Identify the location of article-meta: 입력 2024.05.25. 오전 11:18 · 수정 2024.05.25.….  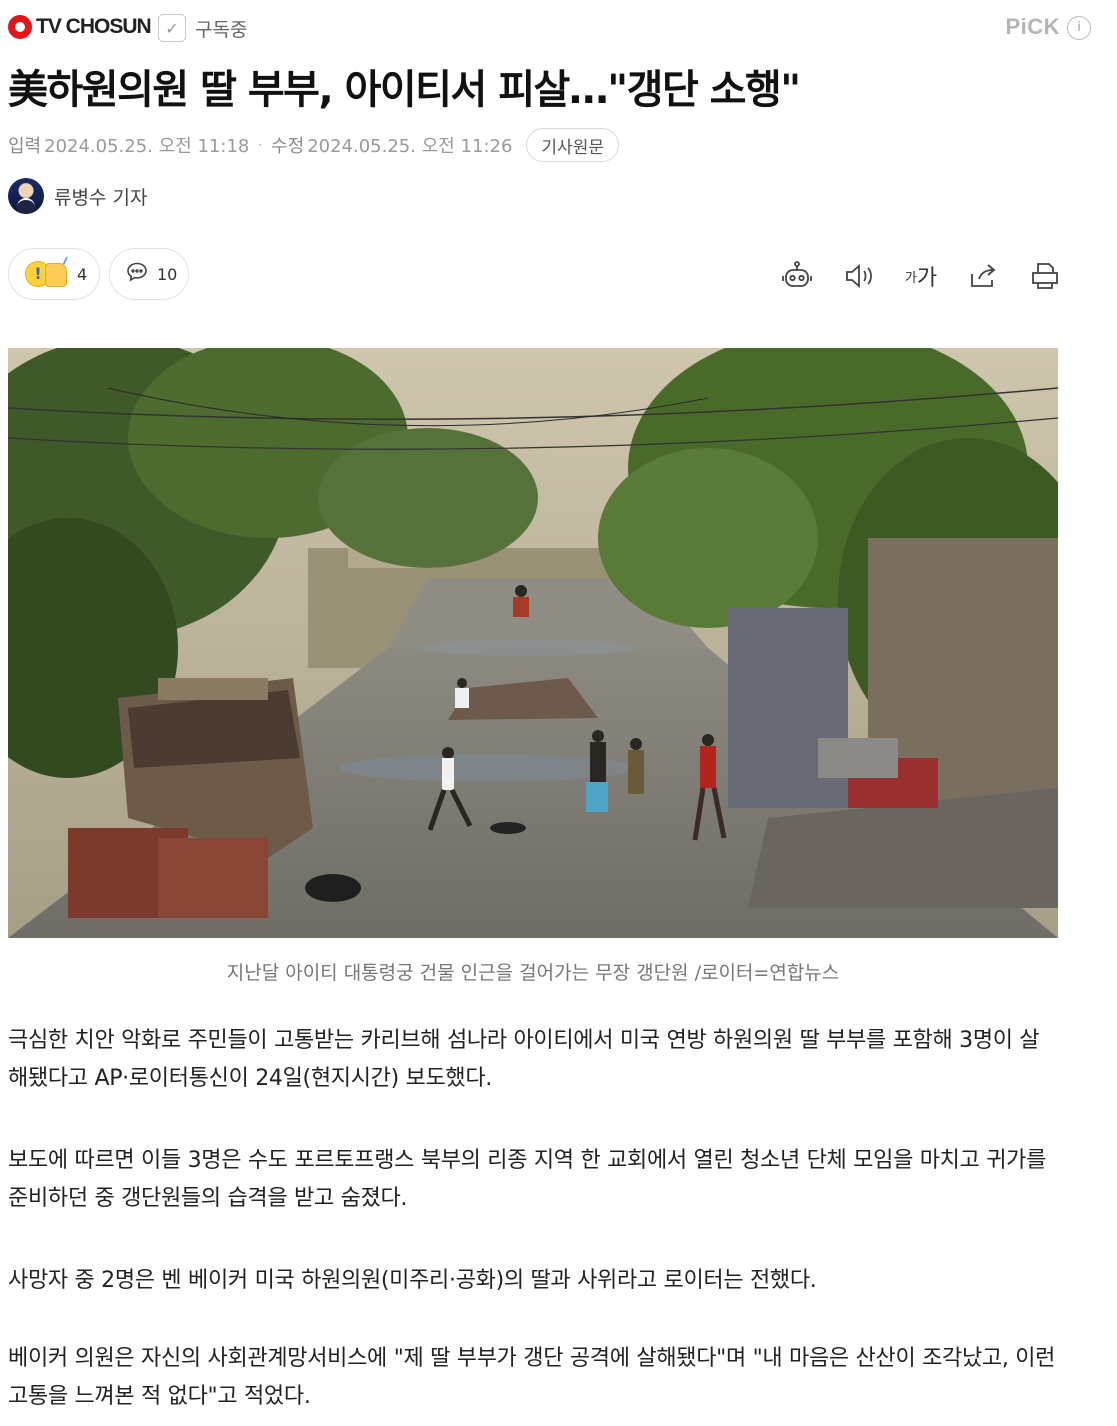
(313, 145).